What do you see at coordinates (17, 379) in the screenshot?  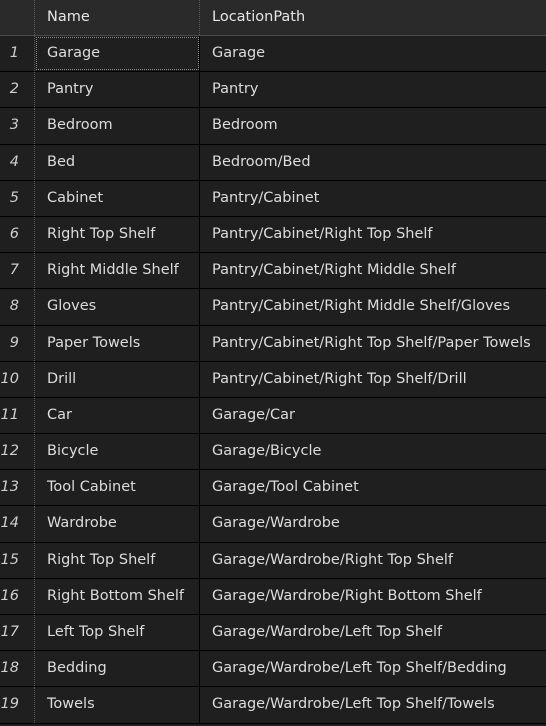 I see `row-number: 10` at bounding box center [17, 379].